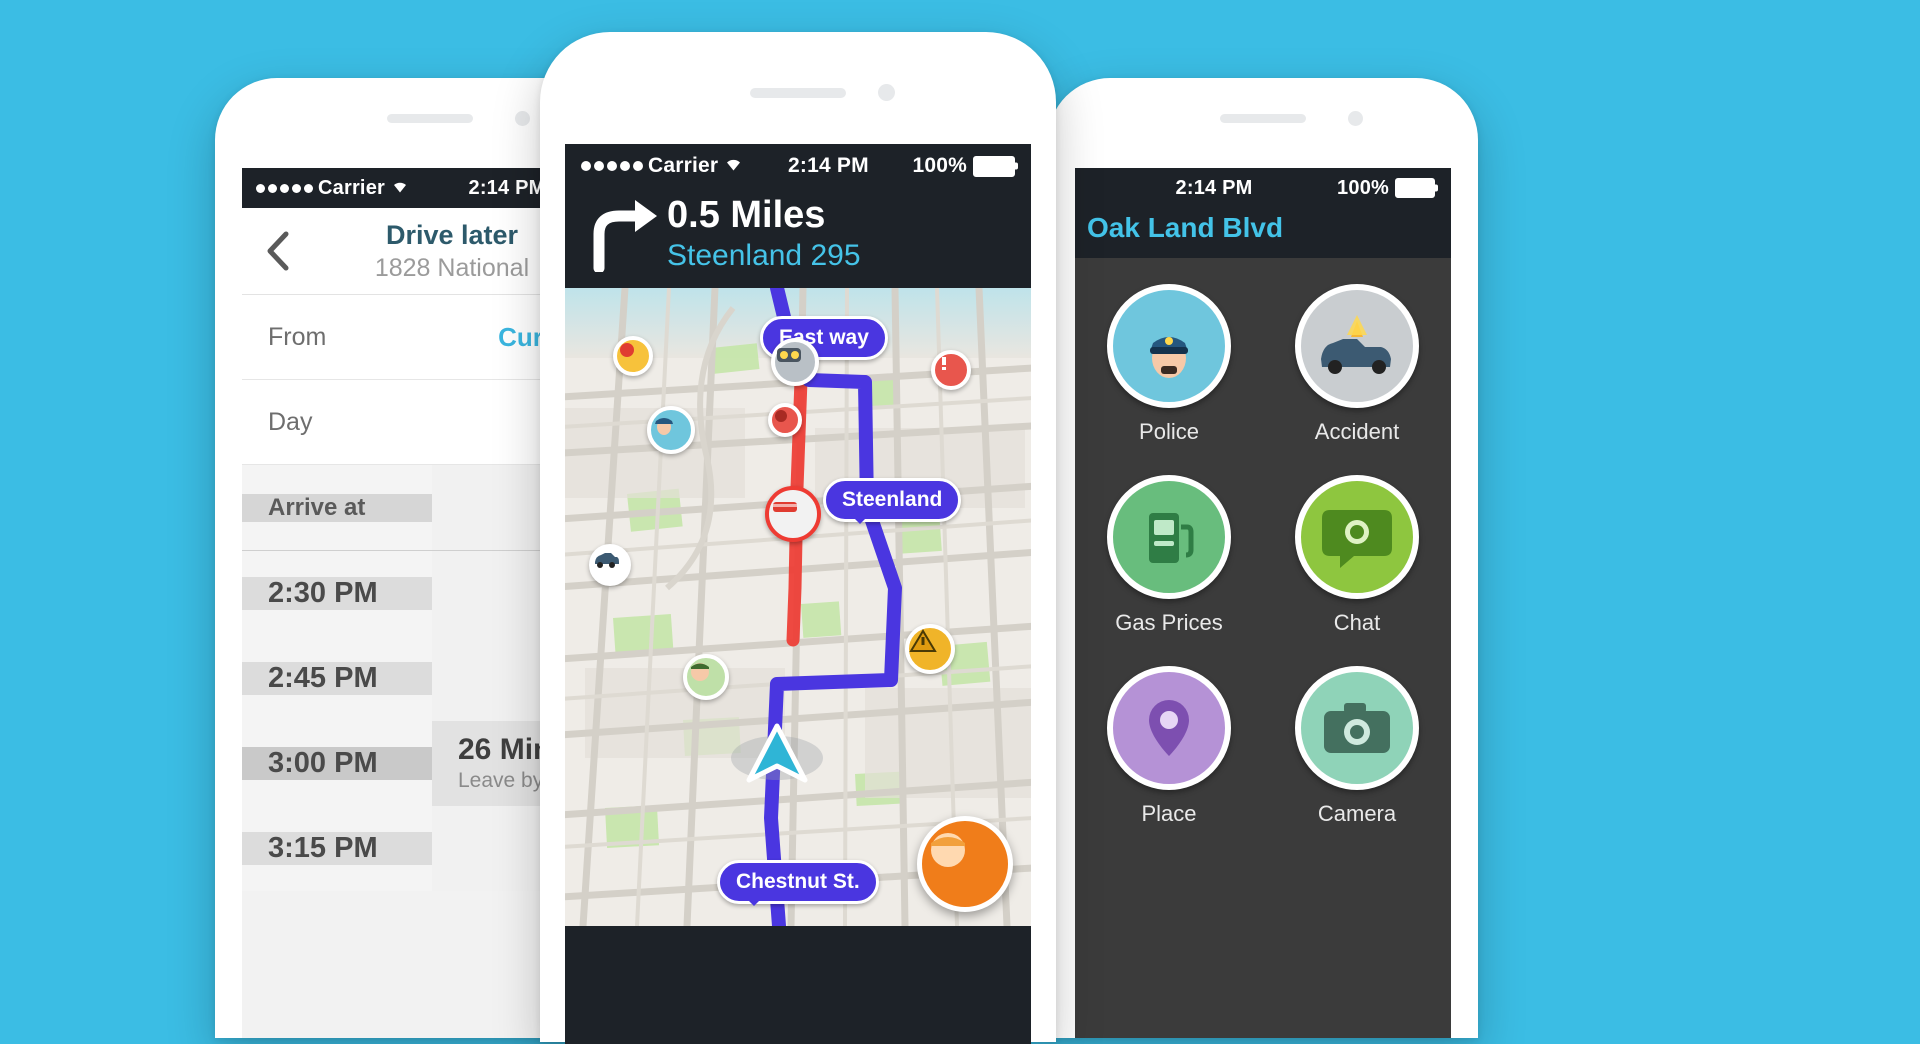  What do you see at coordinates (323, 763) in the screenshot?
I see `picker-time: 3:00 PM` at bounding box center [323, 763].